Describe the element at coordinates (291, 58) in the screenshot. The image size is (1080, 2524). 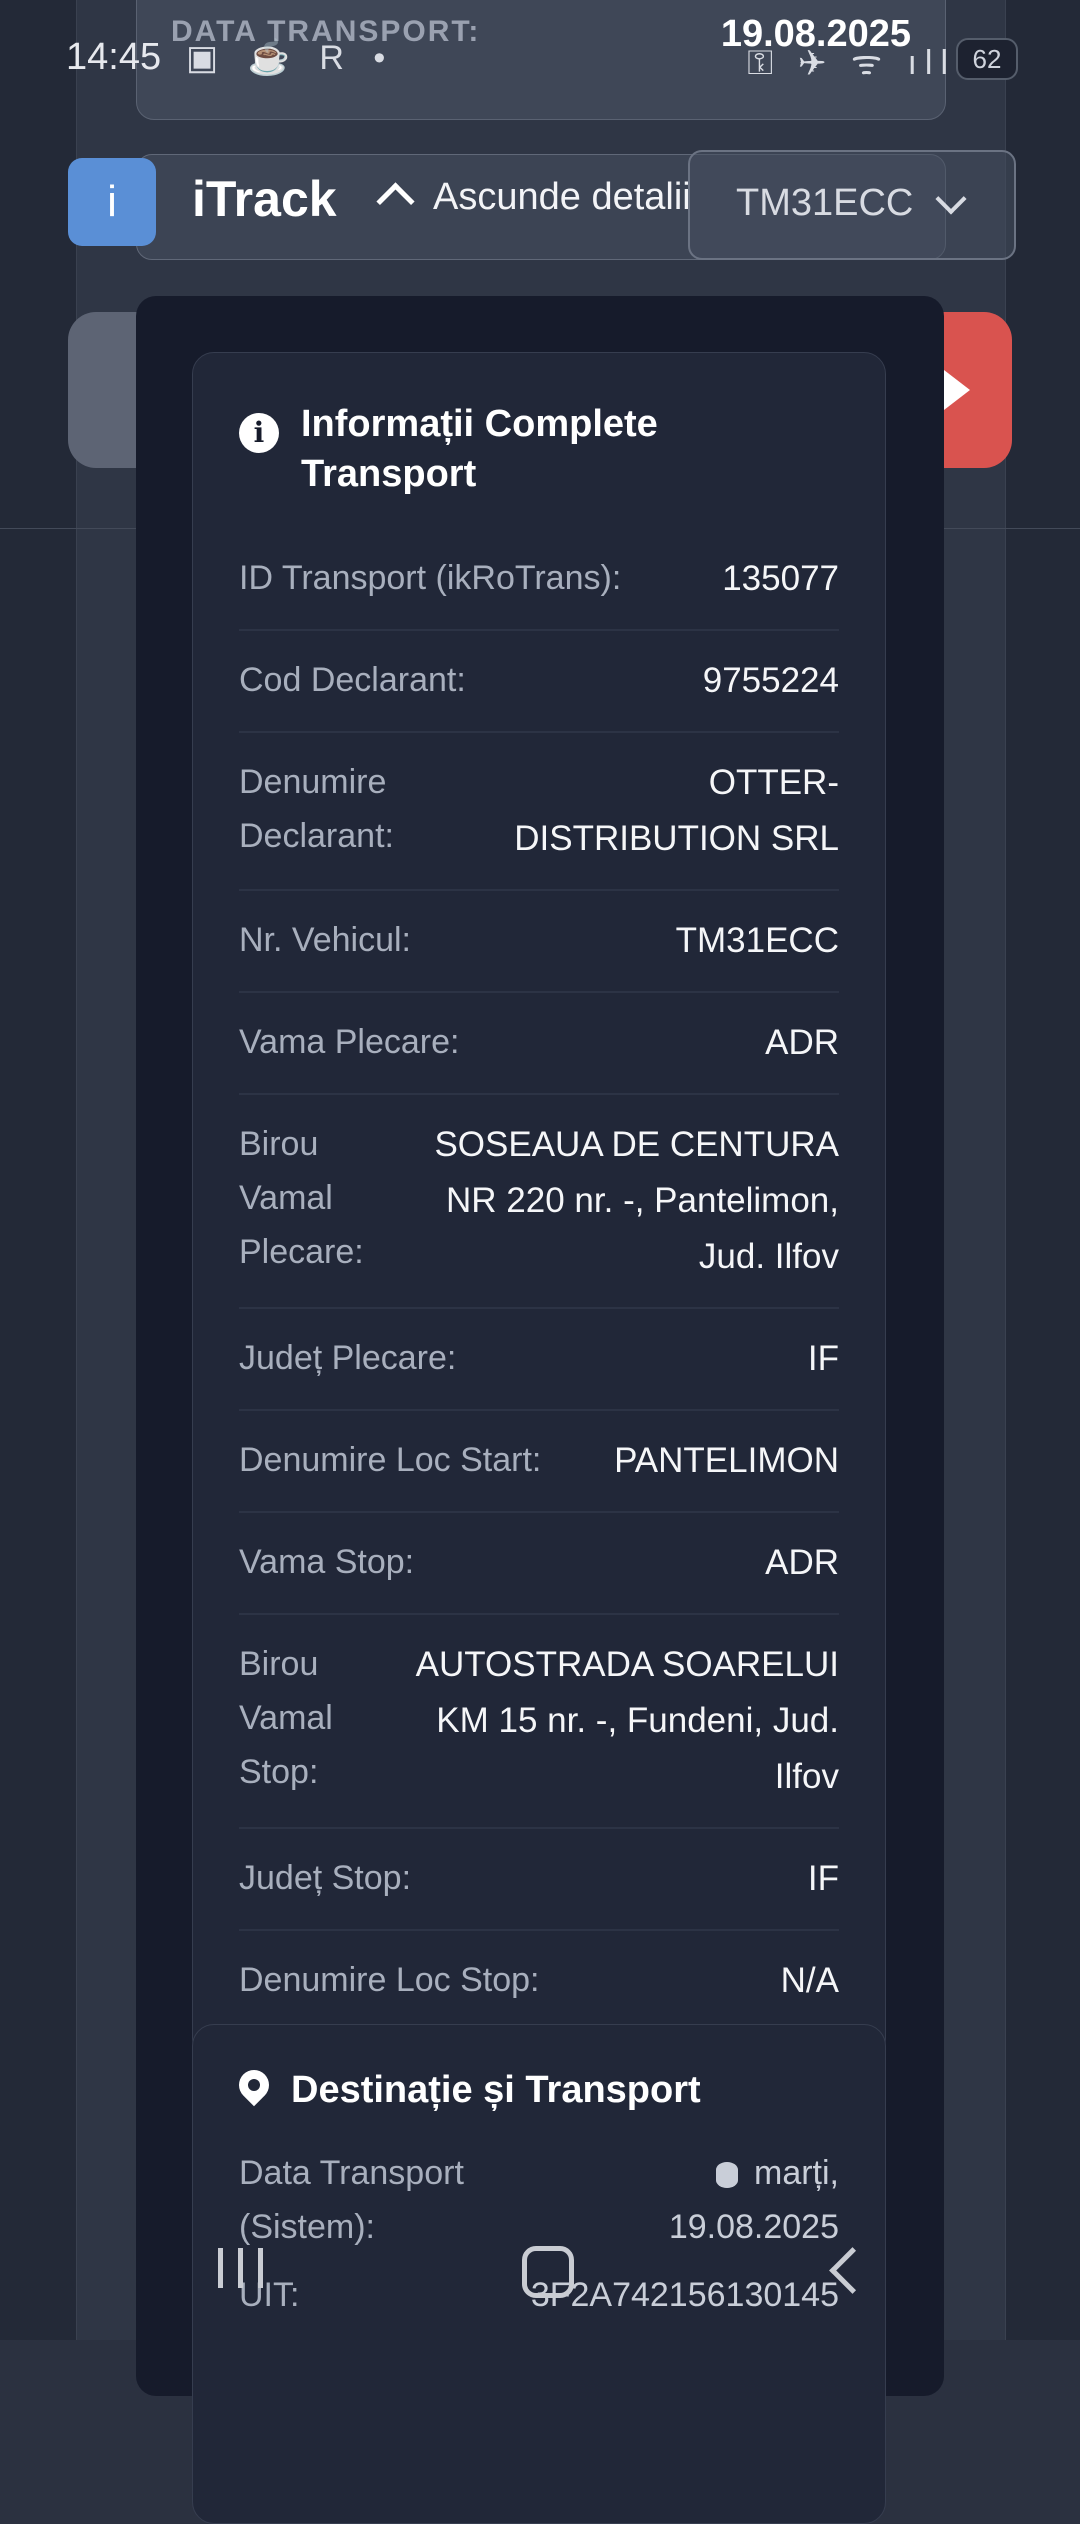
I see `notification-icons: ▣ ☕ R •` at that location.